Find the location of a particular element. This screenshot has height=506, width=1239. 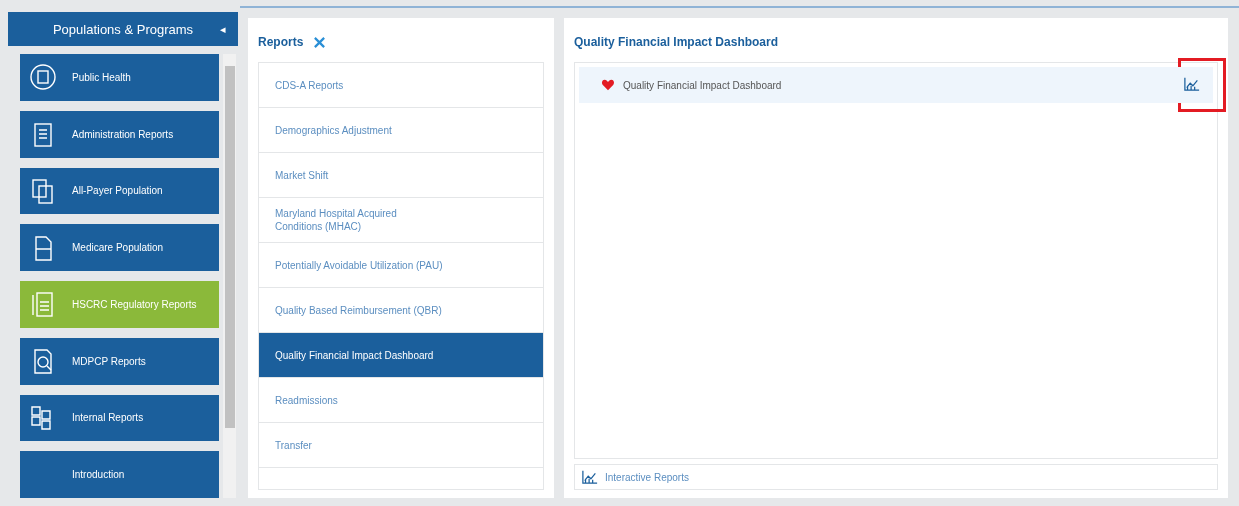

dashboard-row: Quality Financial Impact Dashboard is located at coordinates (896, 85).